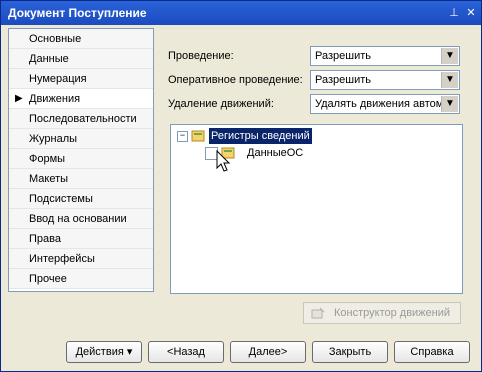  What do you see at coordinates (392, 313) in the screenshot?
I see `constructor-label: Конструктор движений` at bounding box center [392, 313].